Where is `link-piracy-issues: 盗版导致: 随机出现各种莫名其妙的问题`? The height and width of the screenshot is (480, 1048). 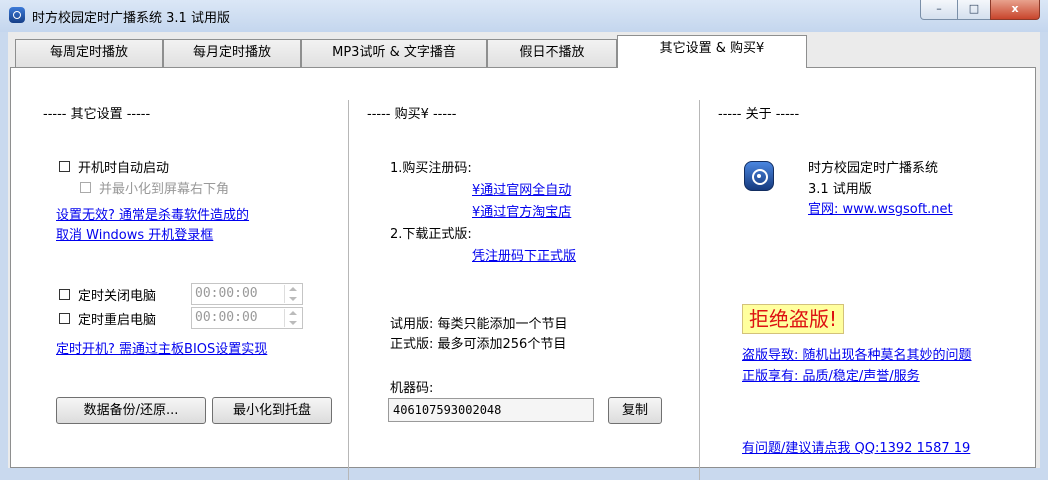 link-piracy-issues: 盗版导致: 随机出现各种莫名其妙的问题 is located at coordinates (857, 353).